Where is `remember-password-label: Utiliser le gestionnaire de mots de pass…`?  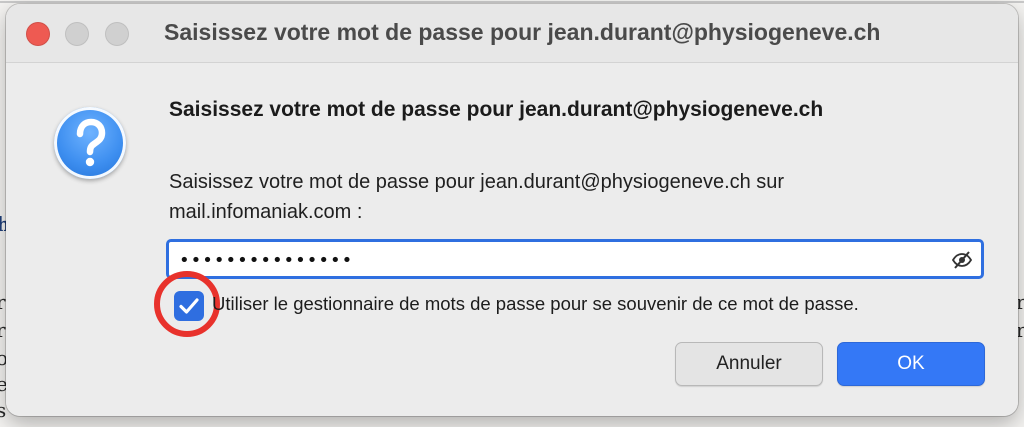 remember-password-label: Utiliser le gestionnaire de mots de pass… is located at coordinates (535, 304).